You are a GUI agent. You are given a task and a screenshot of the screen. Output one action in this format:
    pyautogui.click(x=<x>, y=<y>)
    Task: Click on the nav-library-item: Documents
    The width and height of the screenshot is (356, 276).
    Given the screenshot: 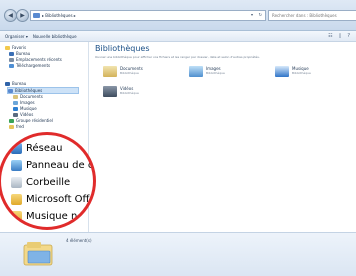 What is the action you would take?
    pyautogui.click(x=28, y=96)
    